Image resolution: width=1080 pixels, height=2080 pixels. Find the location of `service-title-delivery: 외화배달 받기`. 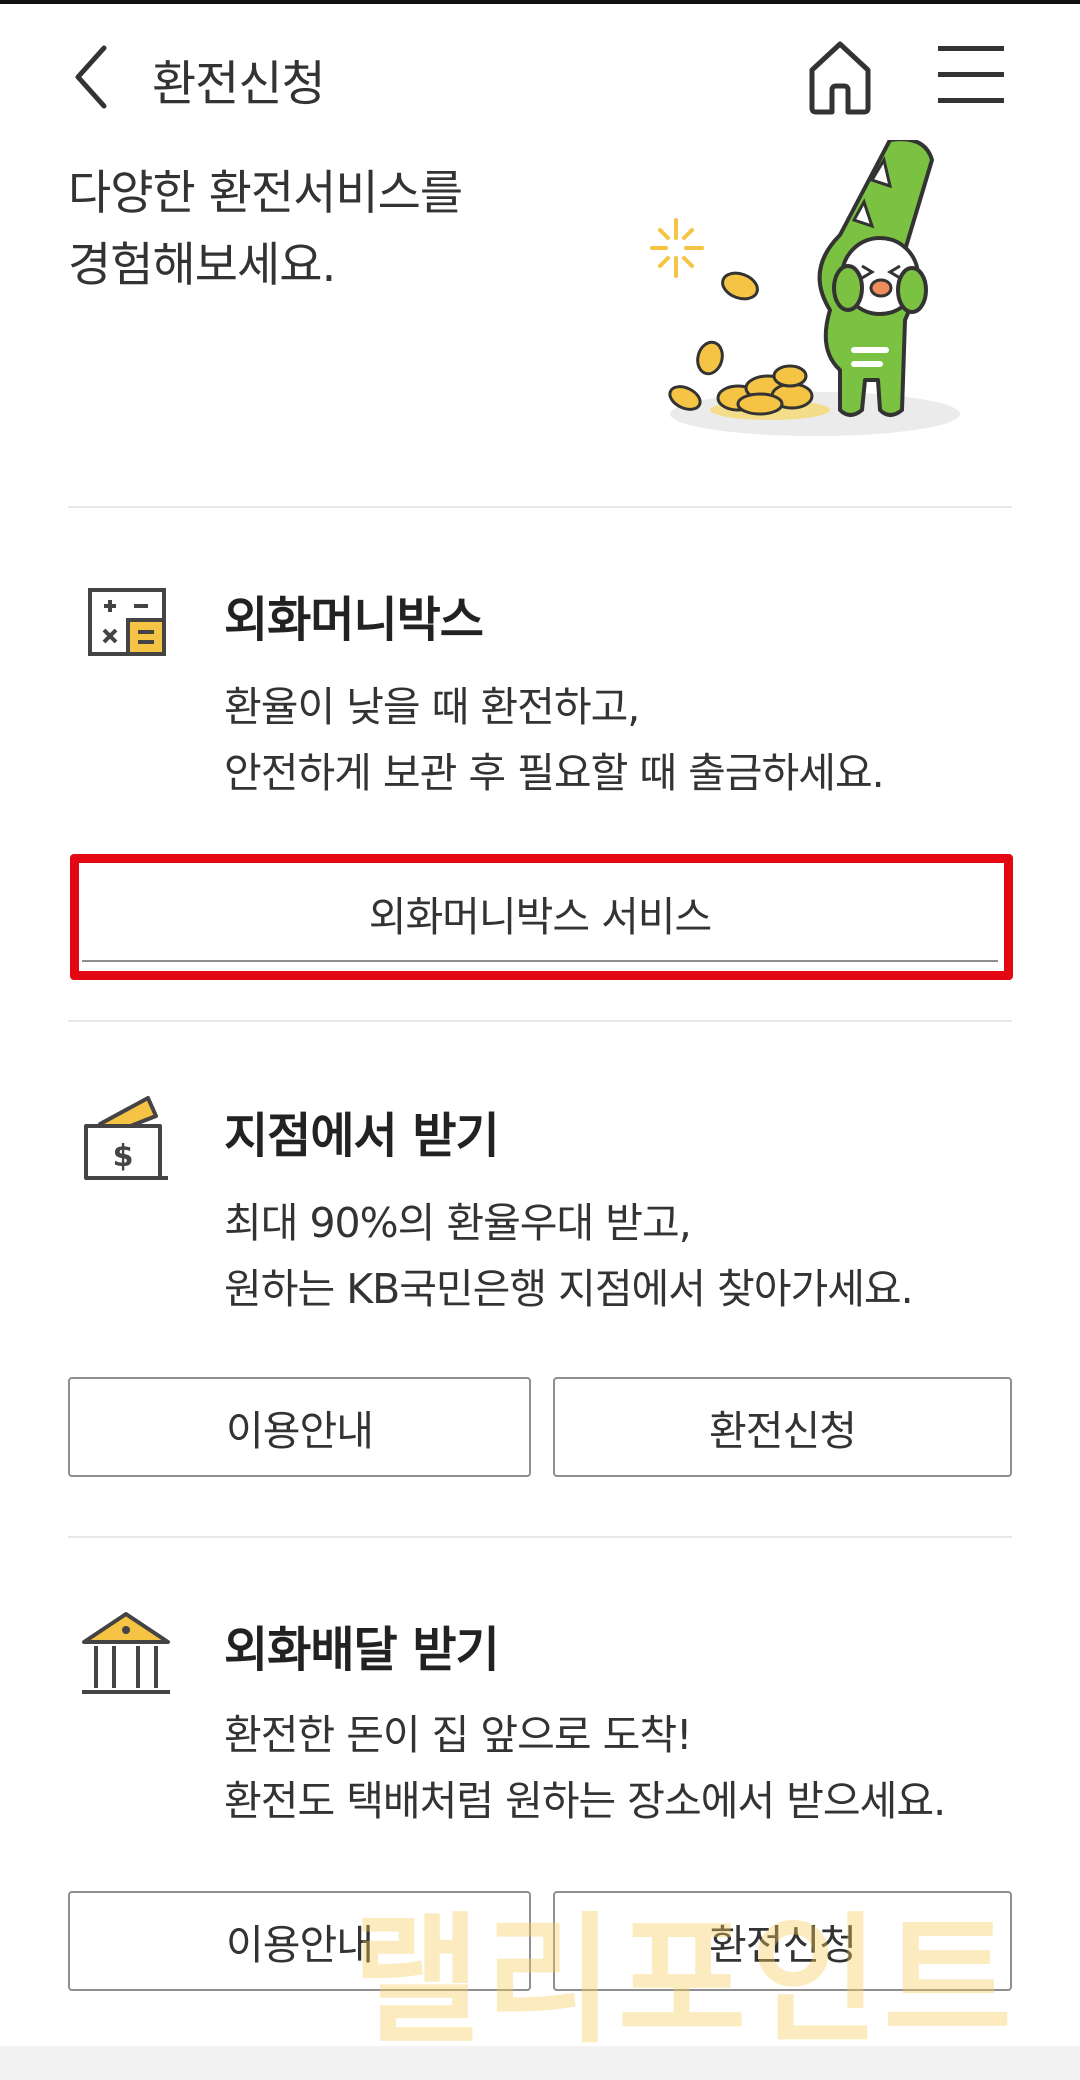

service-title-delivery: 외화배달 받기 is located at coordinates (362, 1650).